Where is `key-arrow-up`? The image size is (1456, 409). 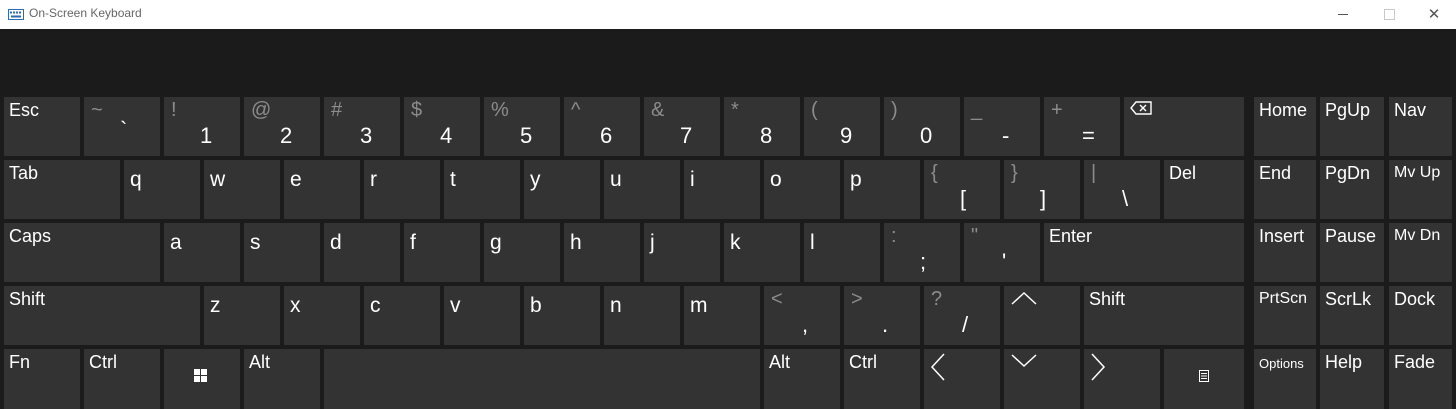 key-arrow-up is located at coordinates (1042, 315).